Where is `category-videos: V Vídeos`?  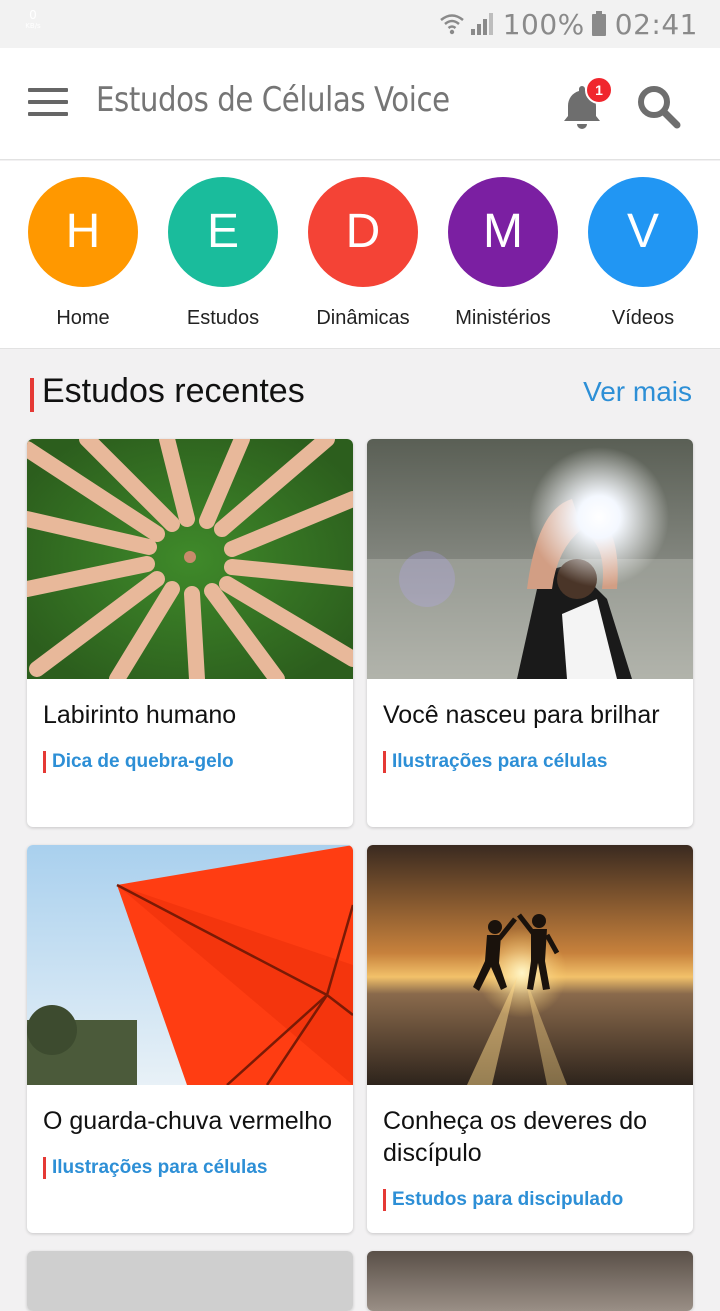
category-videos: V Vídeos is located at coordinates (643, 253).